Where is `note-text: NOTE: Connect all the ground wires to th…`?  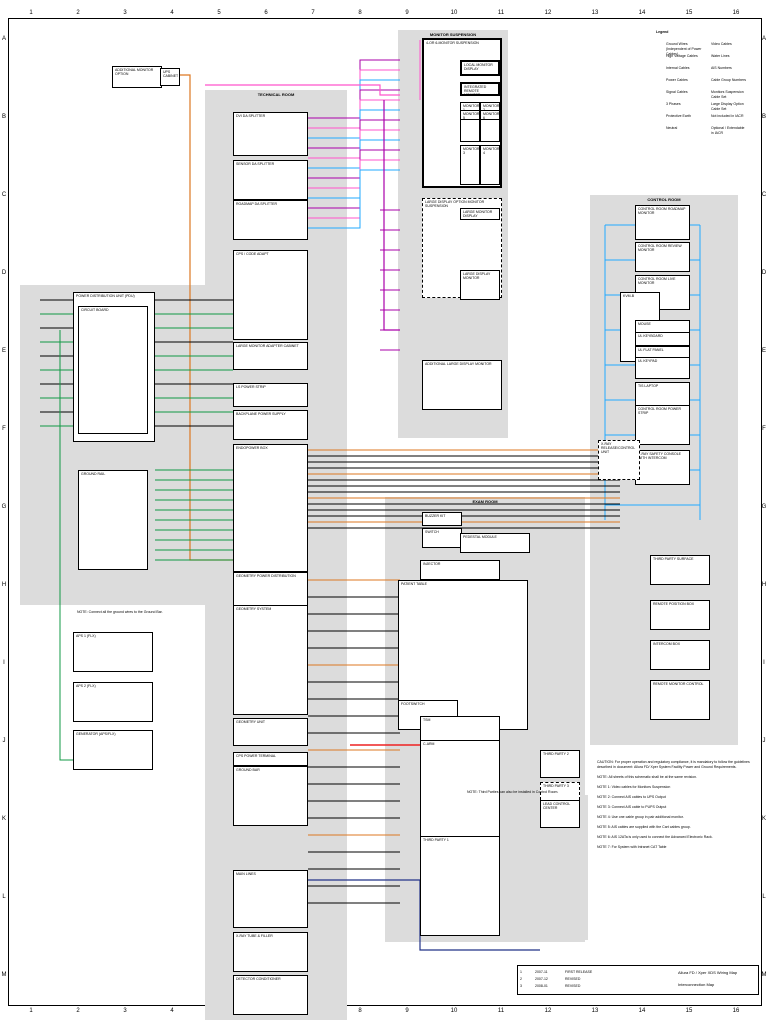 note-text: NOTE: Connect all the ground wires to th… is located at coordinates (120, 612).